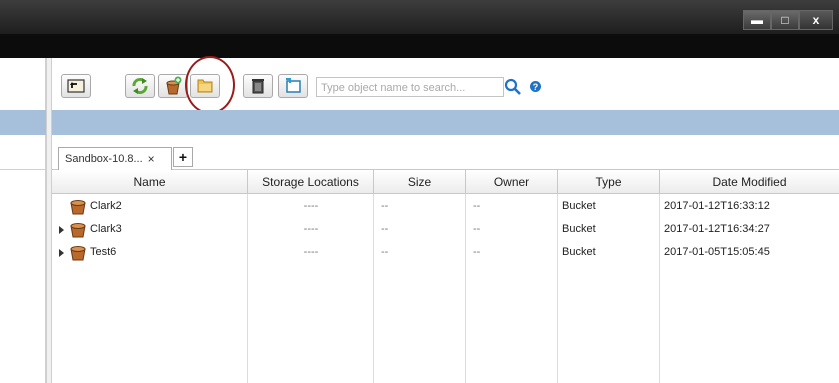 This screenshot has width=839, height=383. I want to click on tab-close-icon: ×, so click(151, 159).